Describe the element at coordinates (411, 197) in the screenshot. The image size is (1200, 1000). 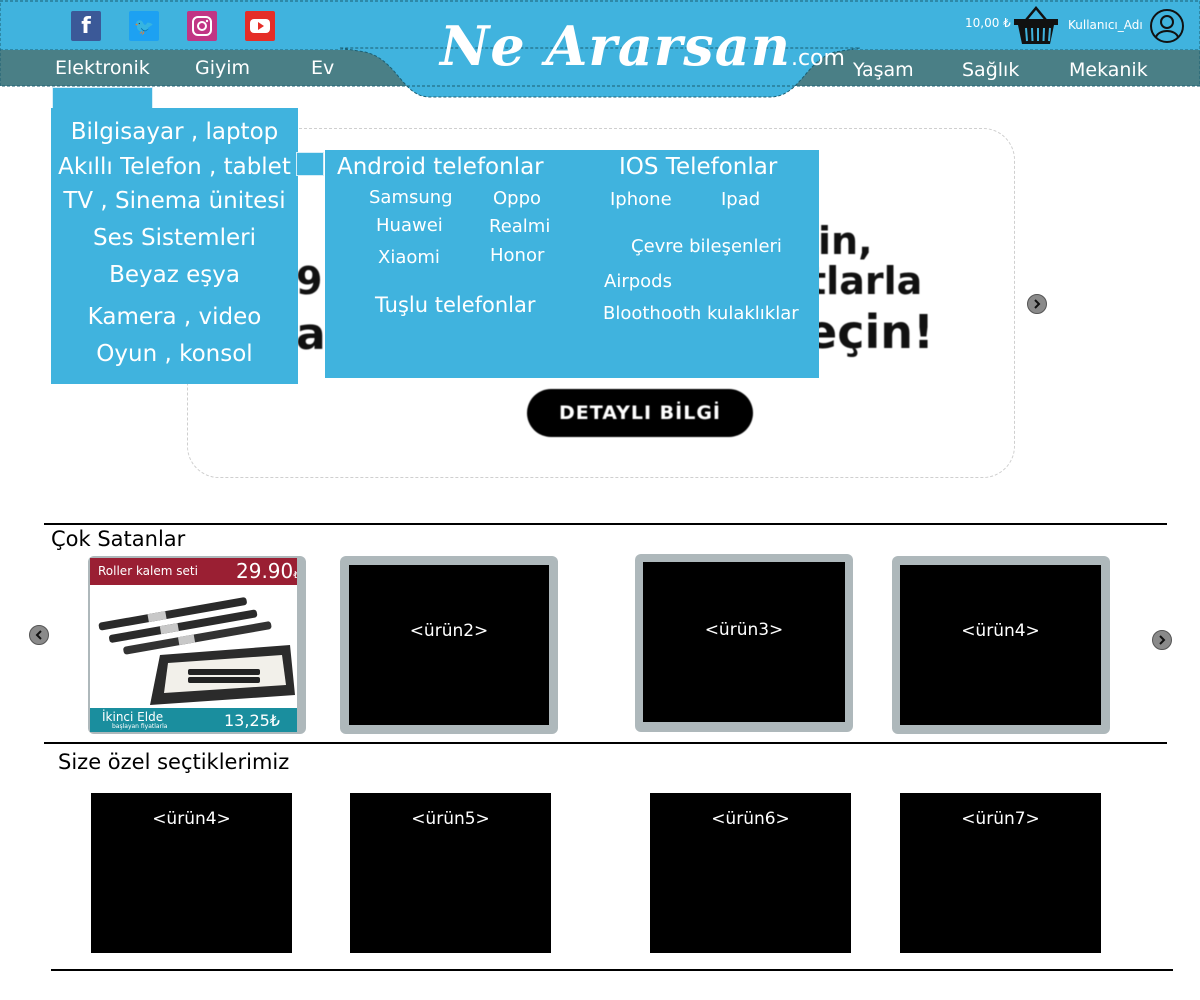
I see `brand-samsung: Samsung` at that location.